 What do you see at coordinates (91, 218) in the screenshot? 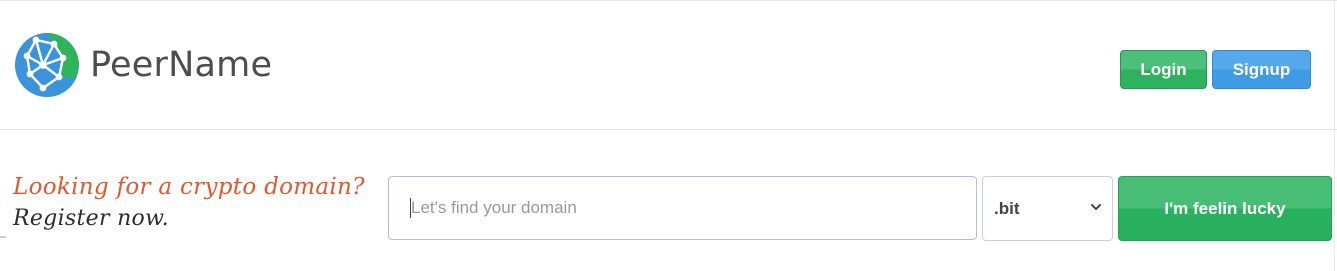
I see `tagline-secondary: Register now.` at bounding box center [91, 218].